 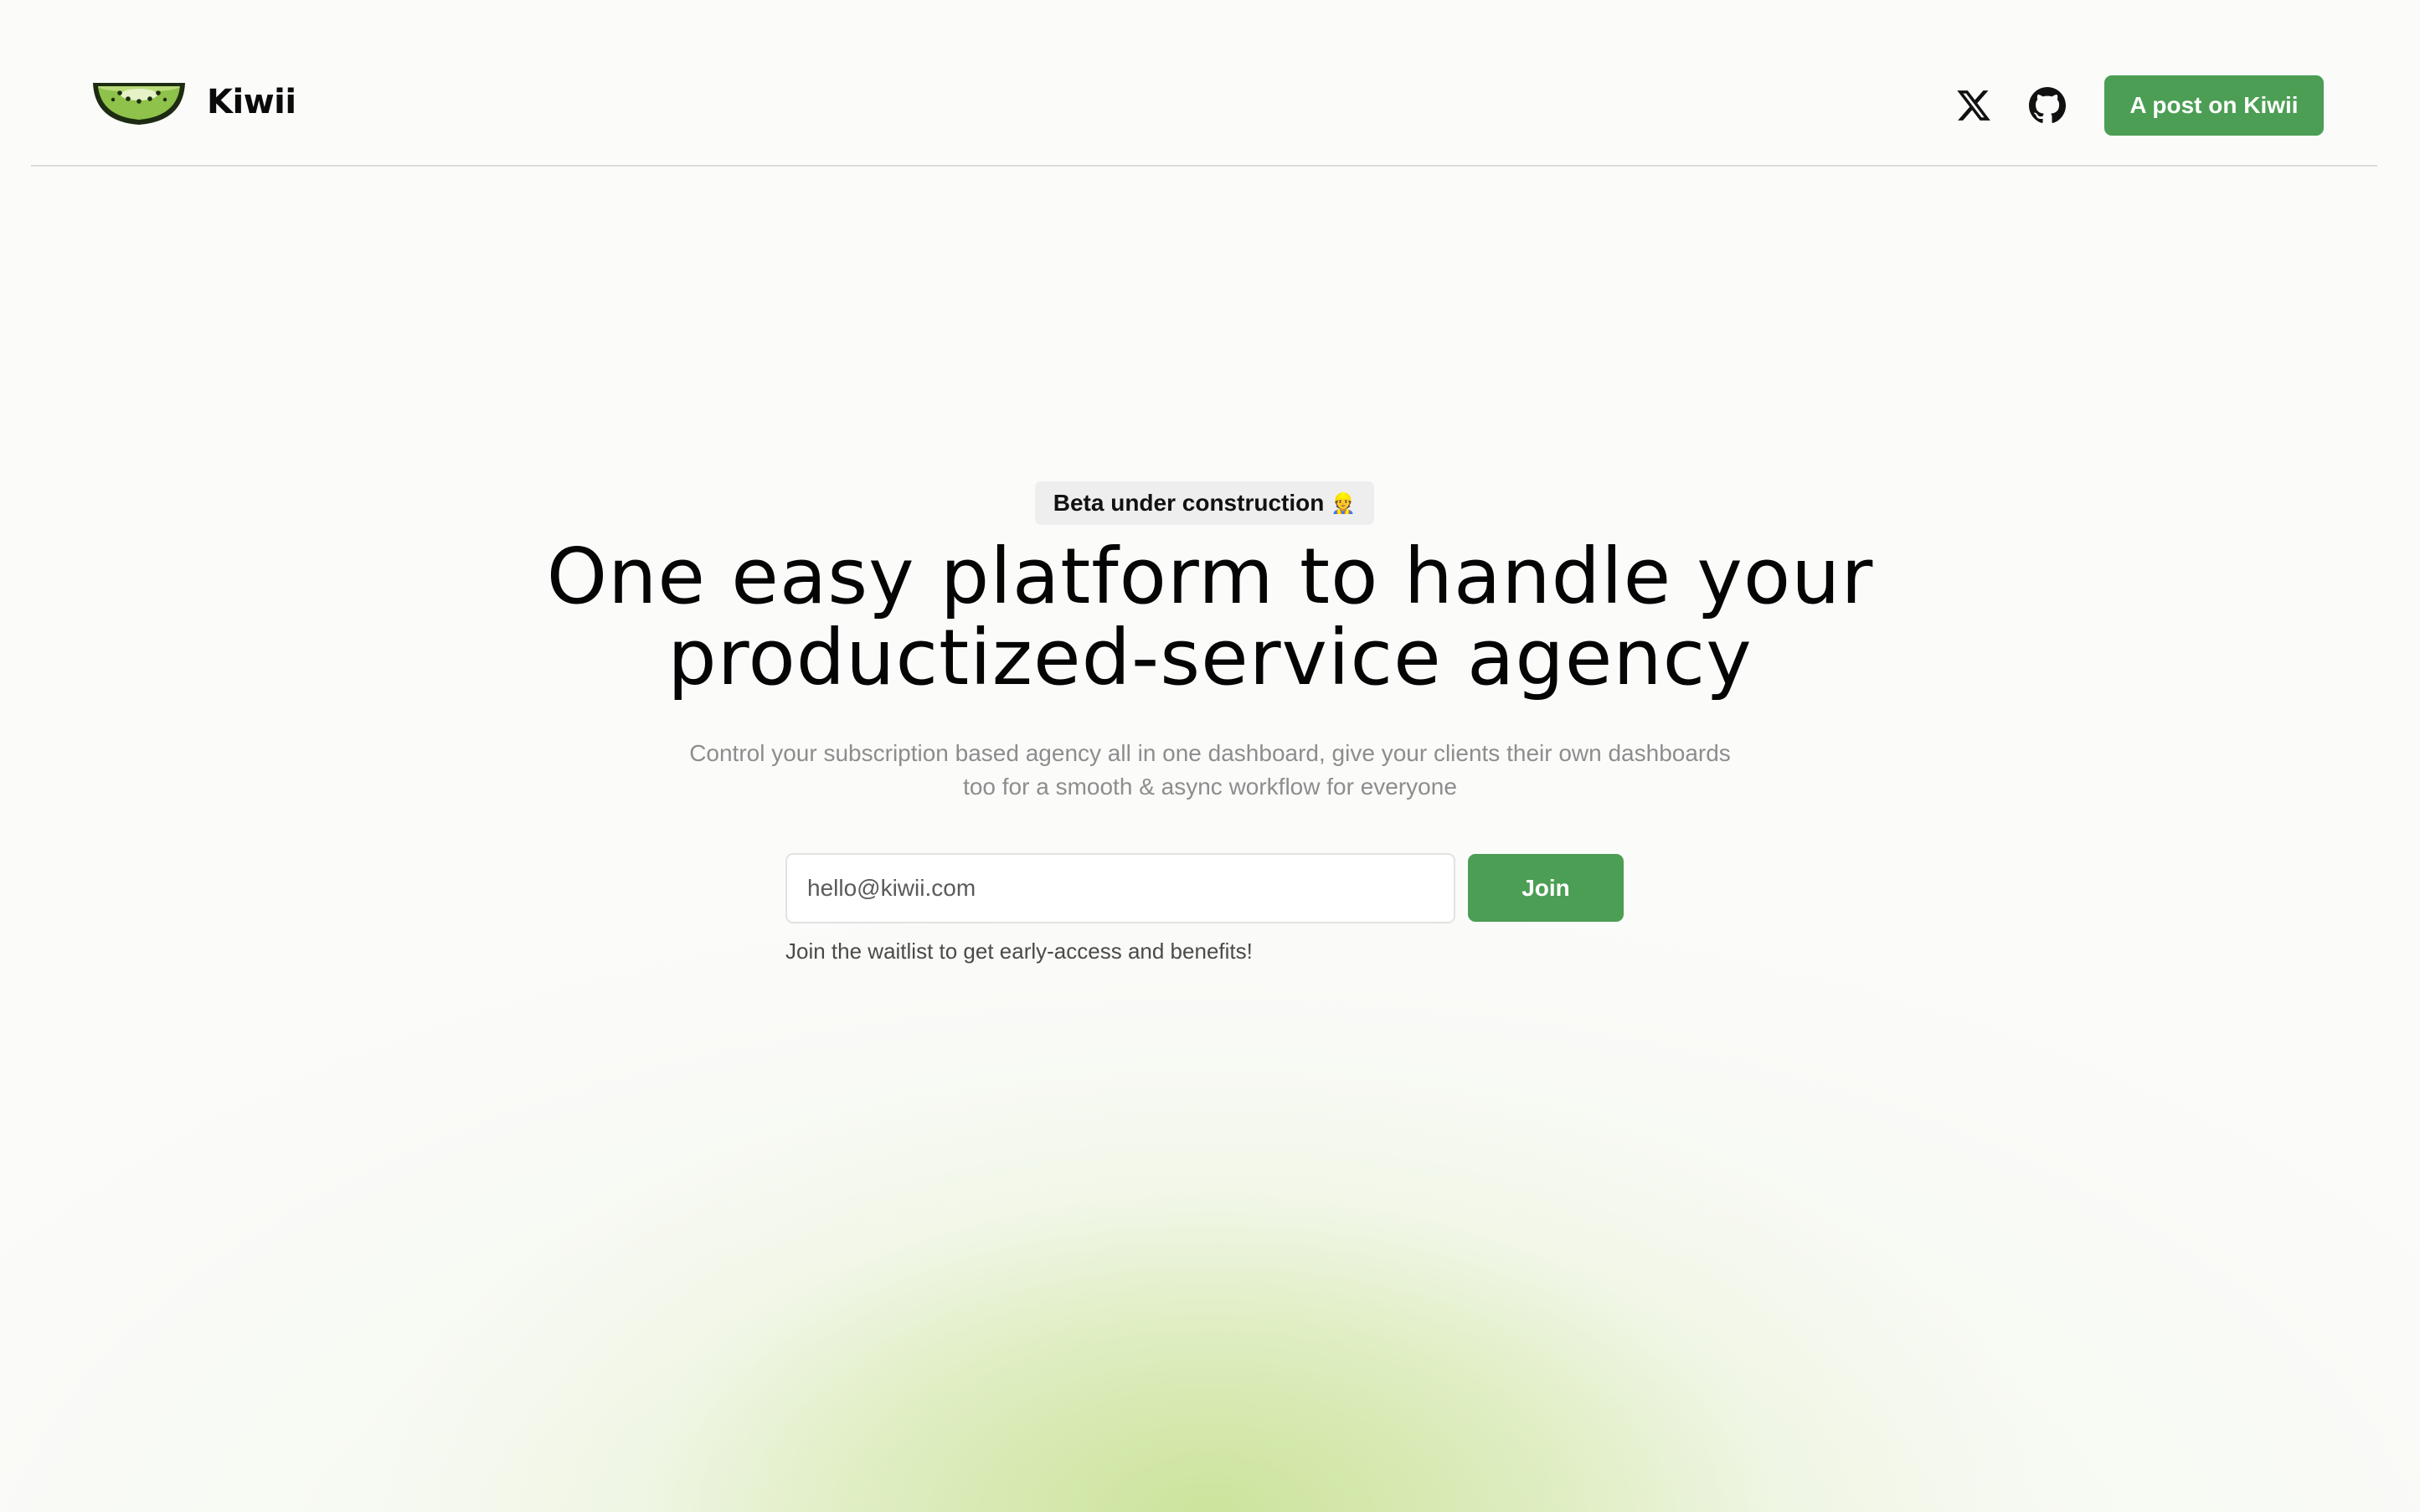 I want to click on badge-label: Beta under construction, so click(x=1189, y=503).